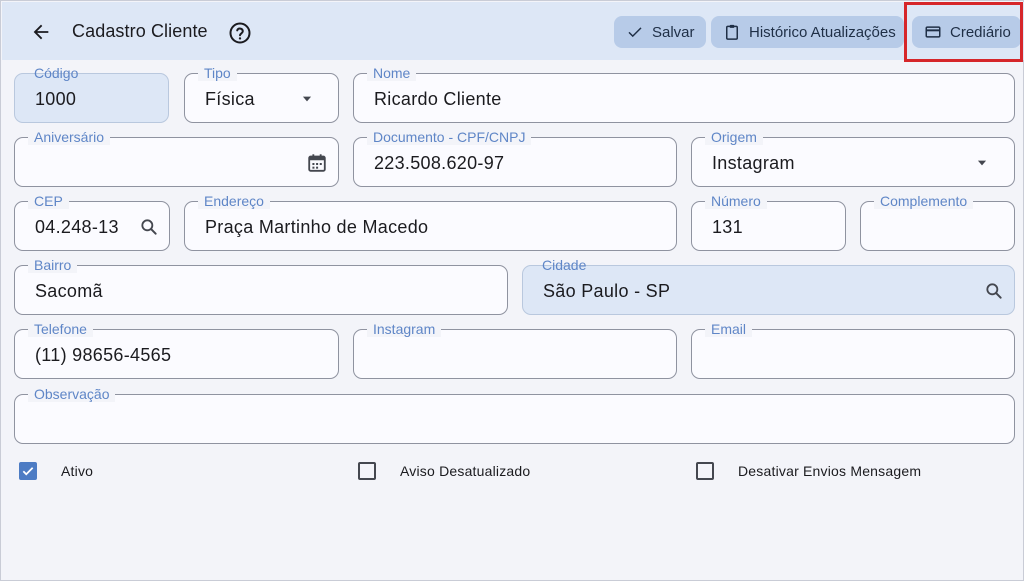 The height and width of the screenshot is (581, 1024). I want to click on origem-select: Origem Instagram, so click(853, 158).